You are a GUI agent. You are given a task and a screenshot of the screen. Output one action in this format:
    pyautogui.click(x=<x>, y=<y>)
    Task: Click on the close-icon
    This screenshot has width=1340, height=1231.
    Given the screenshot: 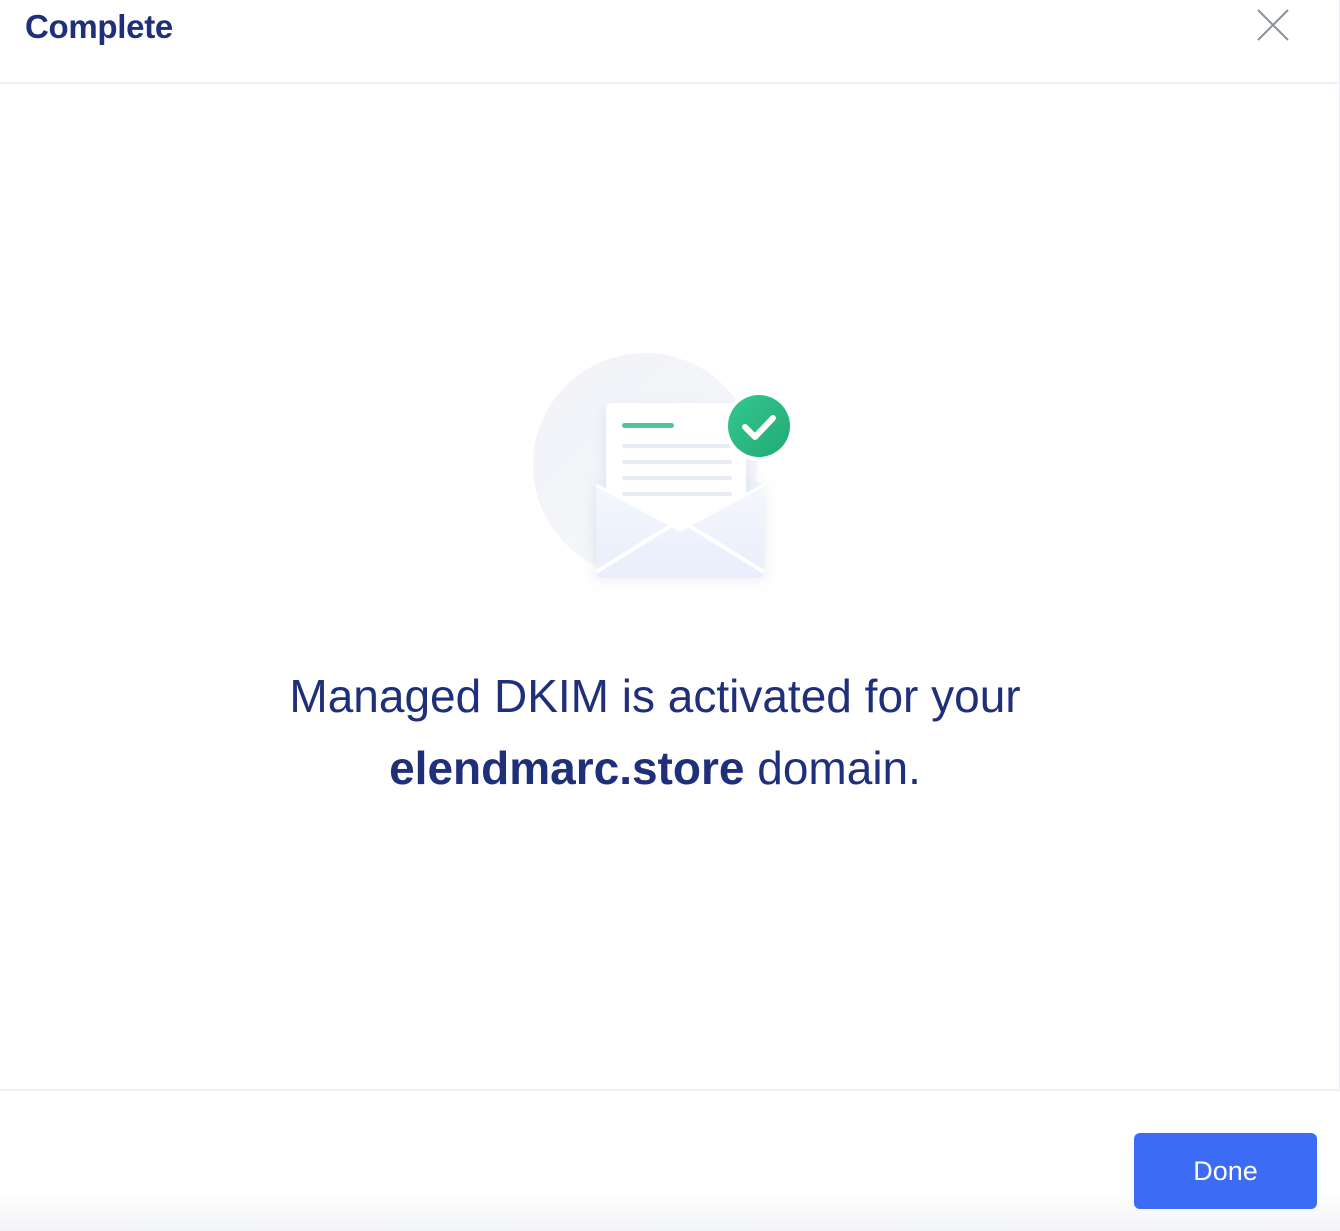 What is the action you would take?
    pyautogui.click(x=1273, y=25)
    